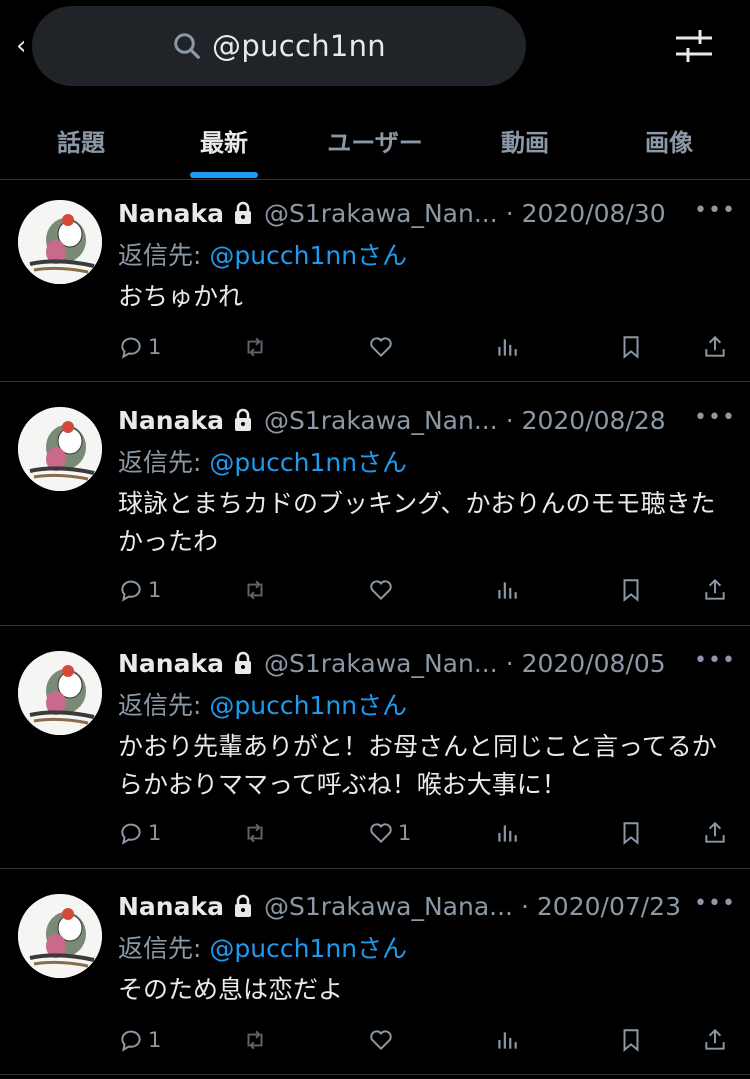 This screenshot has width=750, height=1079. I want to click on retweet-icon, so click(255, 833).